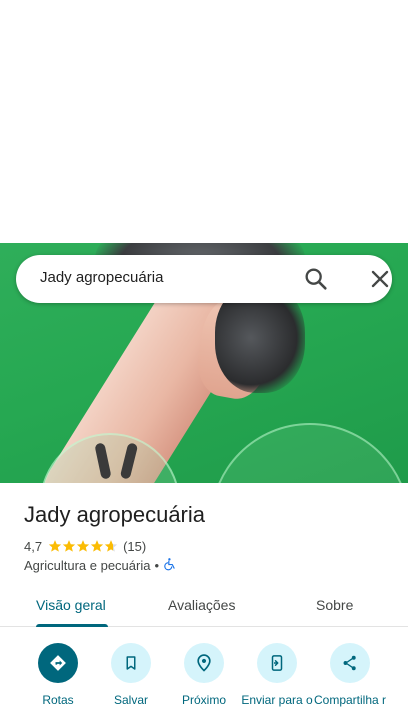  What do you see at coordinates (334, 605) in the screenshot?
I see `tab-about: Sobre` at bounding box center [334, 605].